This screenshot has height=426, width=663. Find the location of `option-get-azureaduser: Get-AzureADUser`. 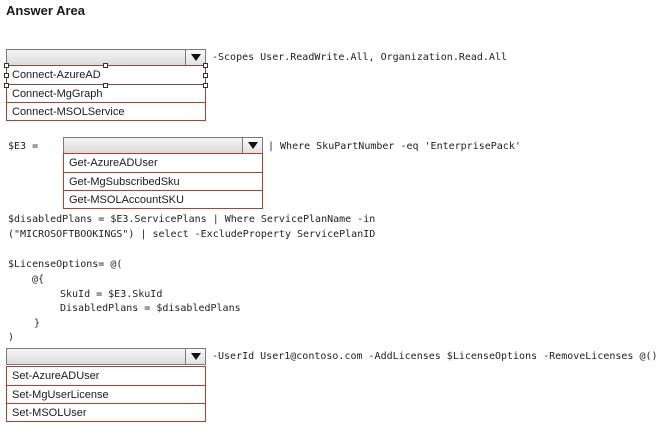

option-get-azureaduser: Get-AzureADUser is located at coordinates (163, 163).